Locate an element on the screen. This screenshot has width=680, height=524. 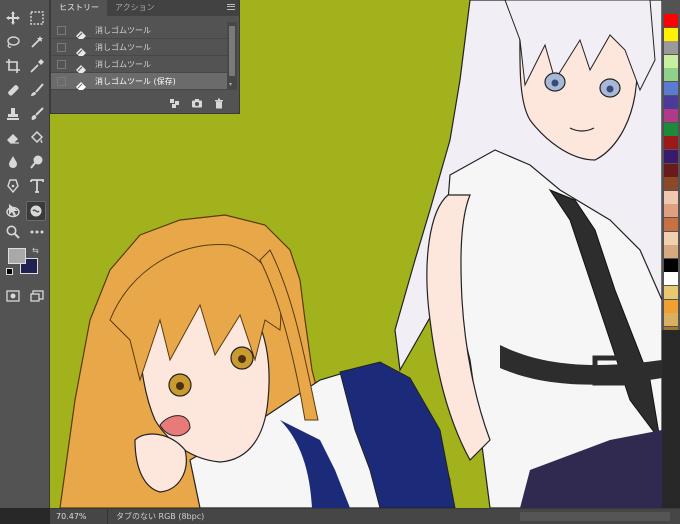
panel-tabs: ヒストリー アクション is located at coordinates (145, 8).